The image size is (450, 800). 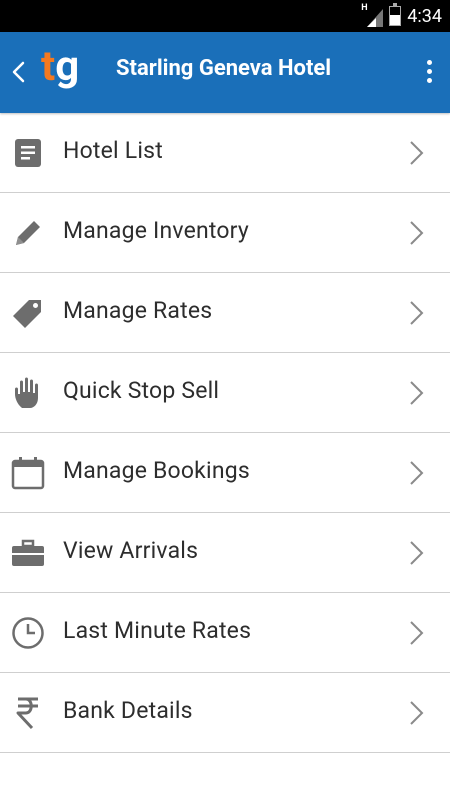 I want to click on menu-item-label: View Arrivals, so click(x=131, y=550).